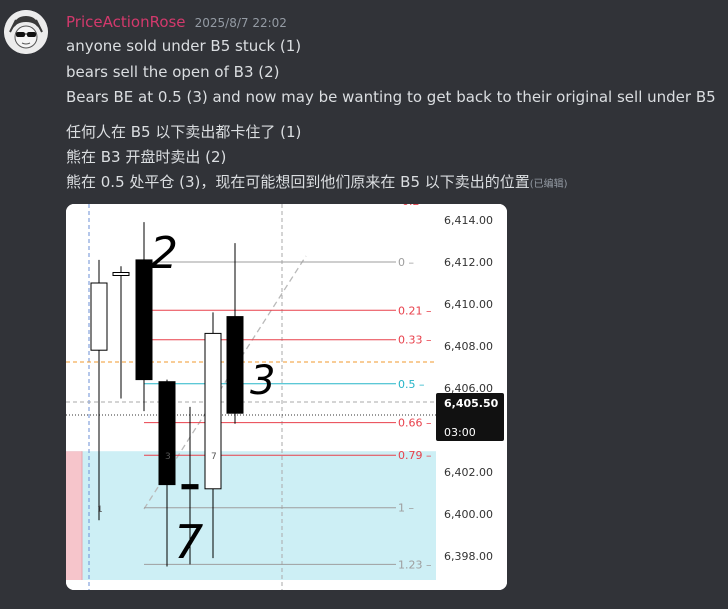 The height and width of the screenshot is (609, 728). I want to click on message-line-zh-1: 任何人在 B5 以下卖出都卡住了 (1), so click(184, 132).